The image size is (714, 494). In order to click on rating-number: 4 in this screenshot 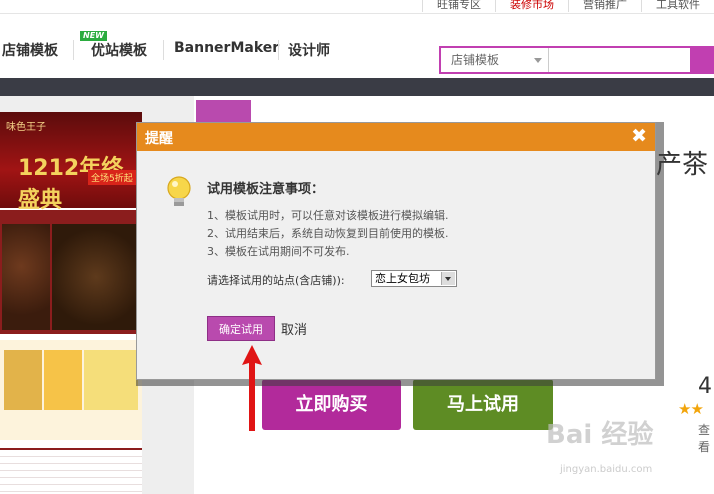, I will do `click(705, 386)`.